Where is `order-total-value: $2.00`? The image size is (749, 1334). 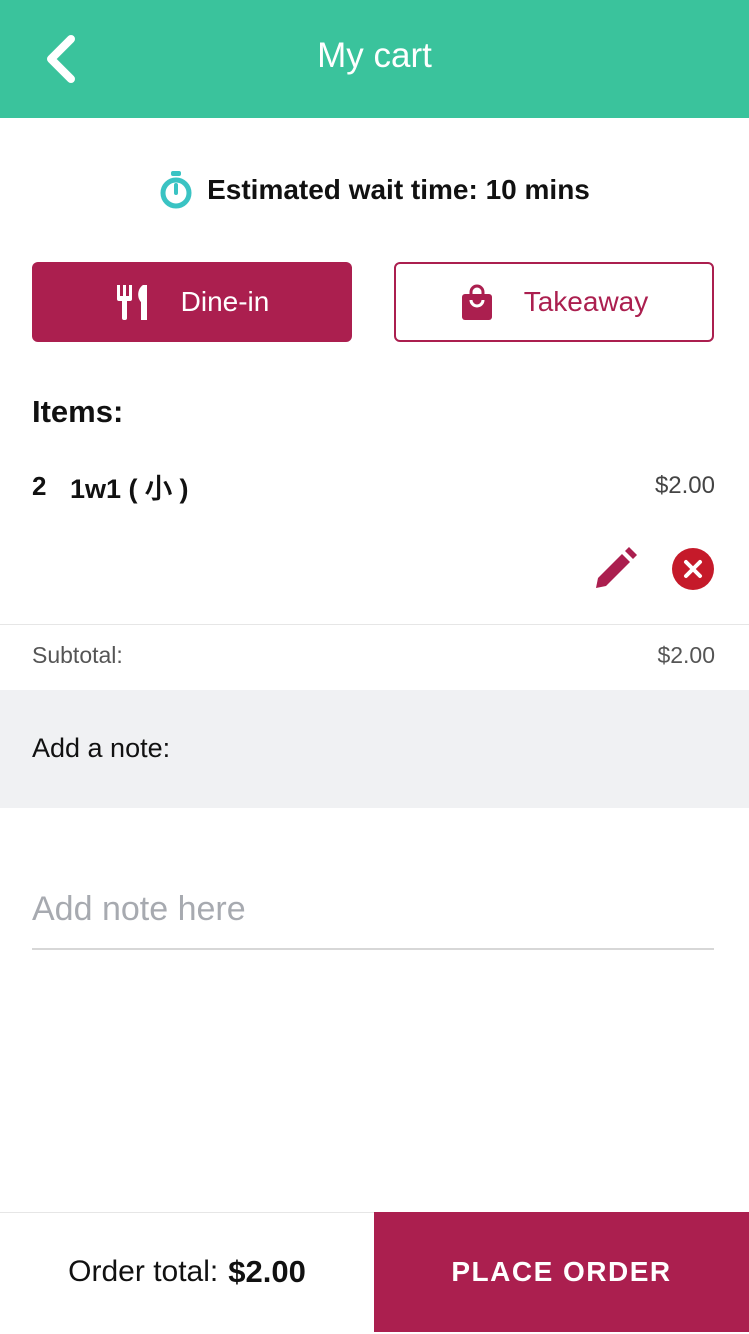
order-total-value: $2.00 is located at coordinates (267, 1271).